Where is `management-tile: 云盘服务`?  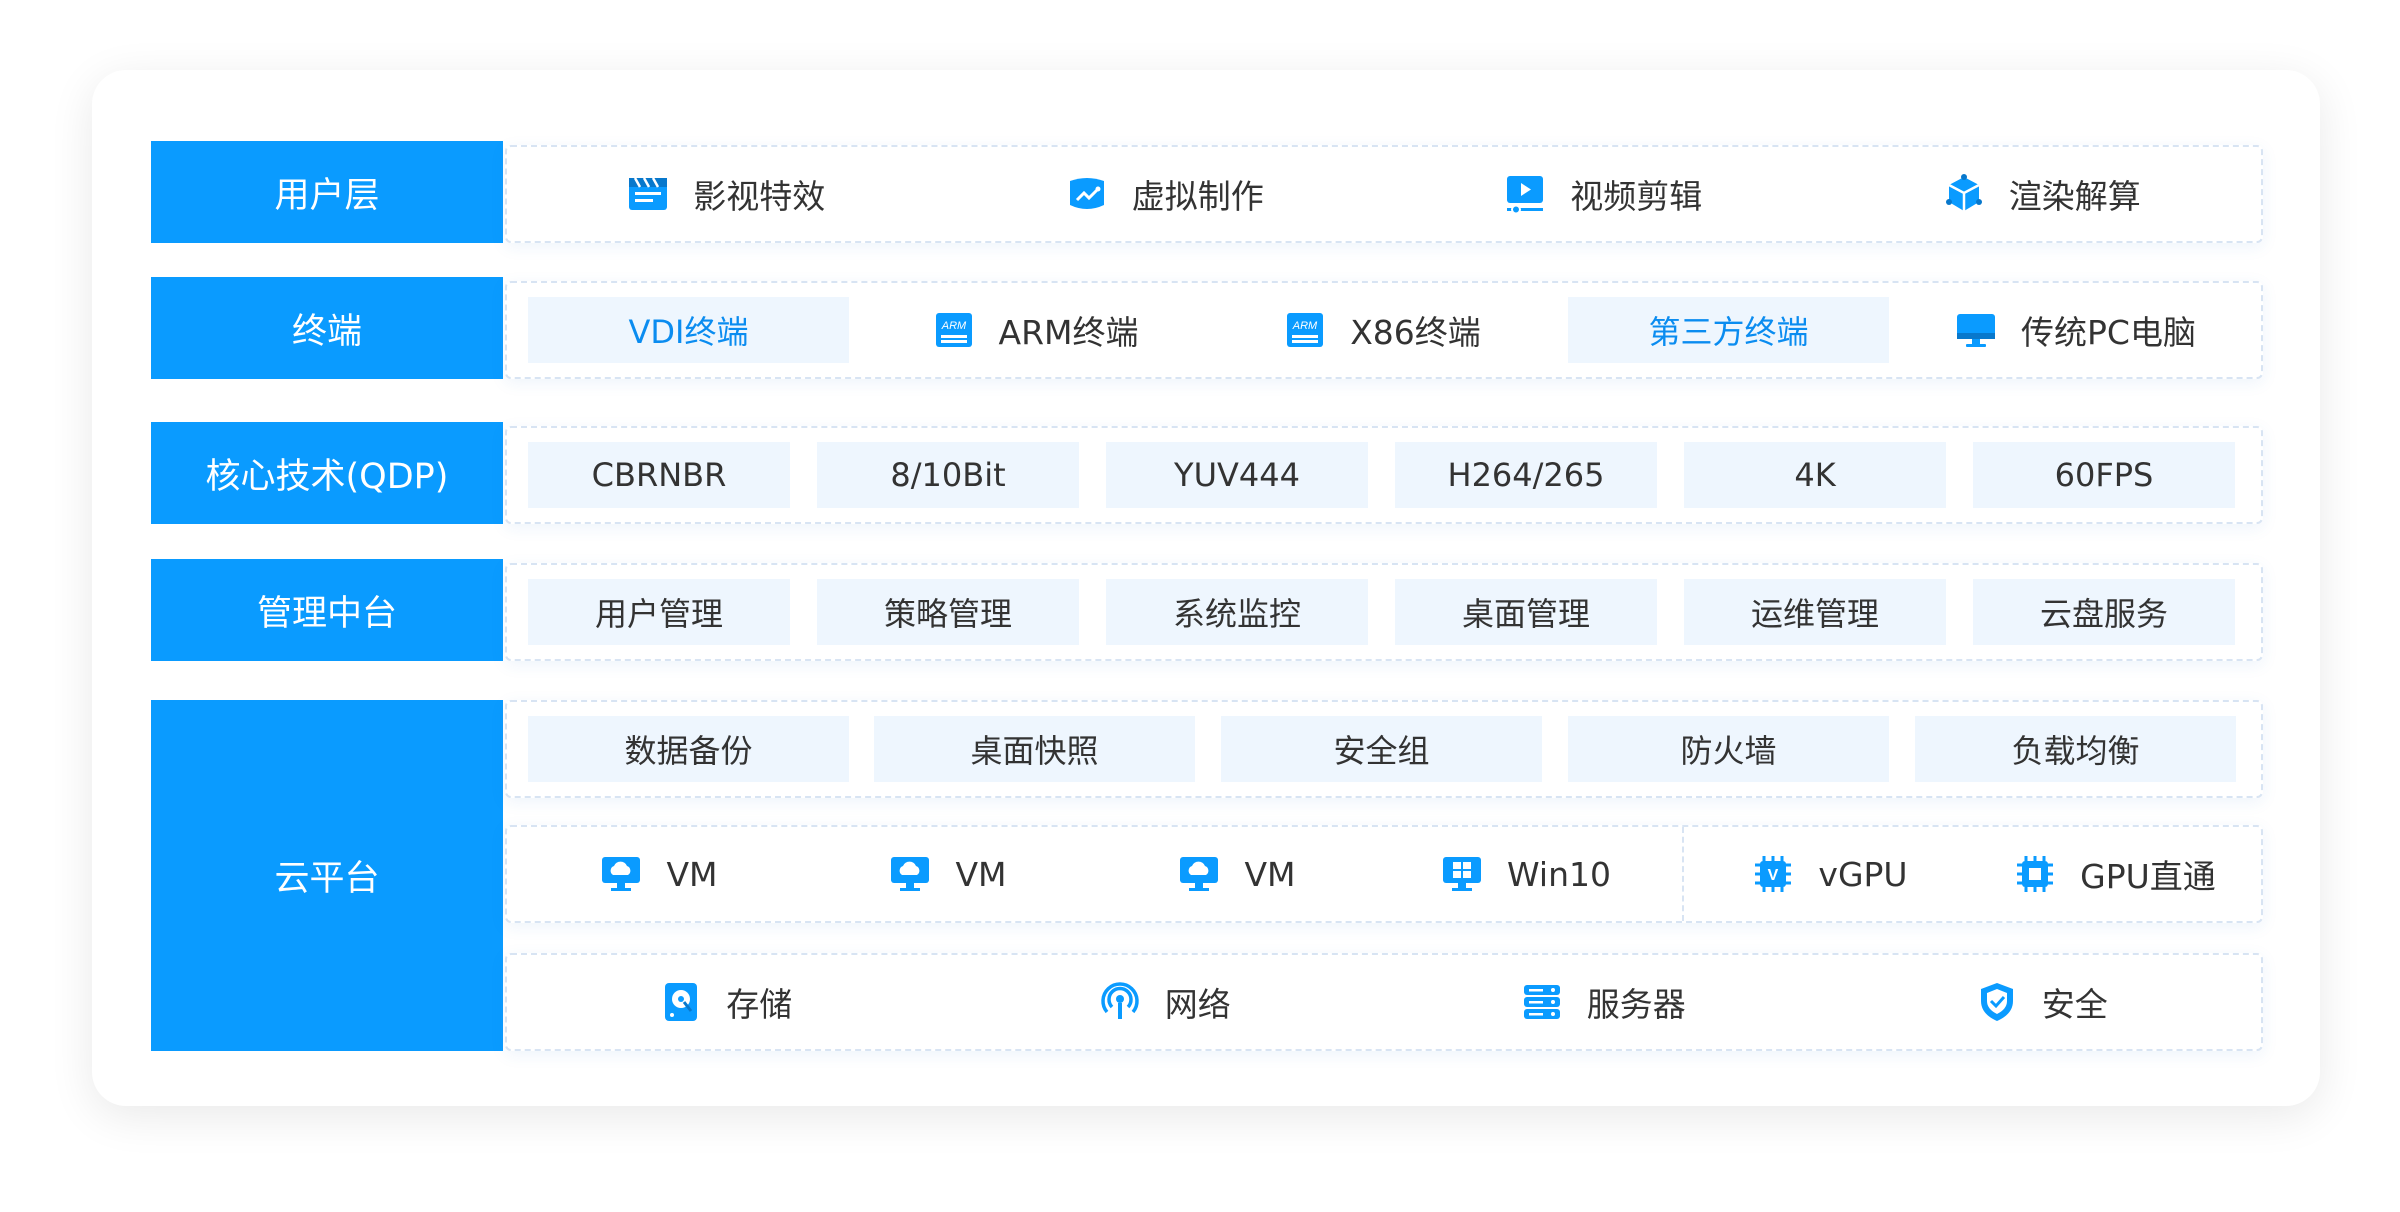
management-tile: 云盘服务 is located at coordinates (2104, 612).